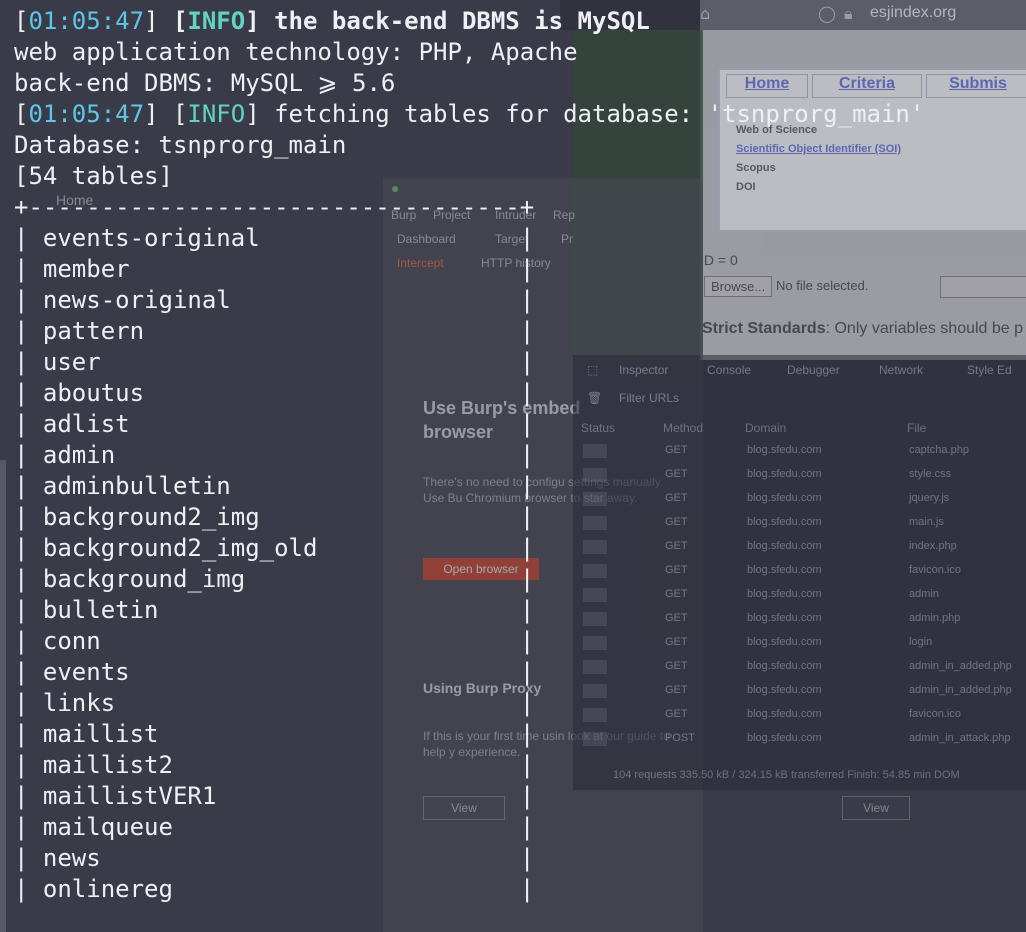 This screenshot has width=1026, height=932. What do you see at coordinates (129, 796) in the screenshot?
I see `table-name: maillistVER1` at bounding box center [129, 796].